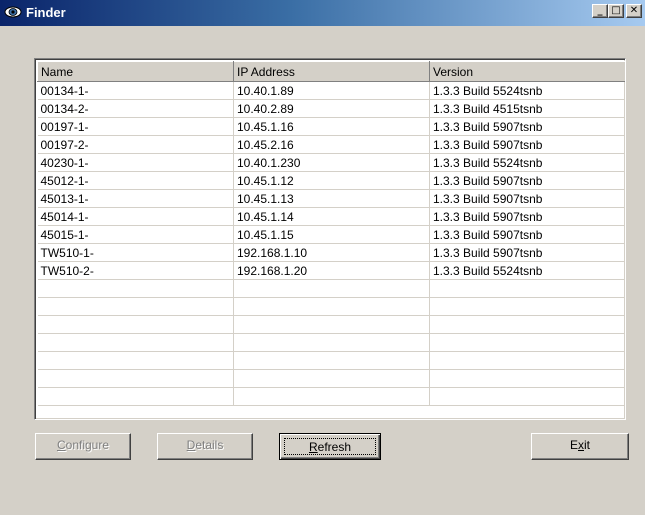 Image resolution: width=645 pixels, height=515 pixels. I want to click on cell-name: 00134-1-, so click(135, 90).